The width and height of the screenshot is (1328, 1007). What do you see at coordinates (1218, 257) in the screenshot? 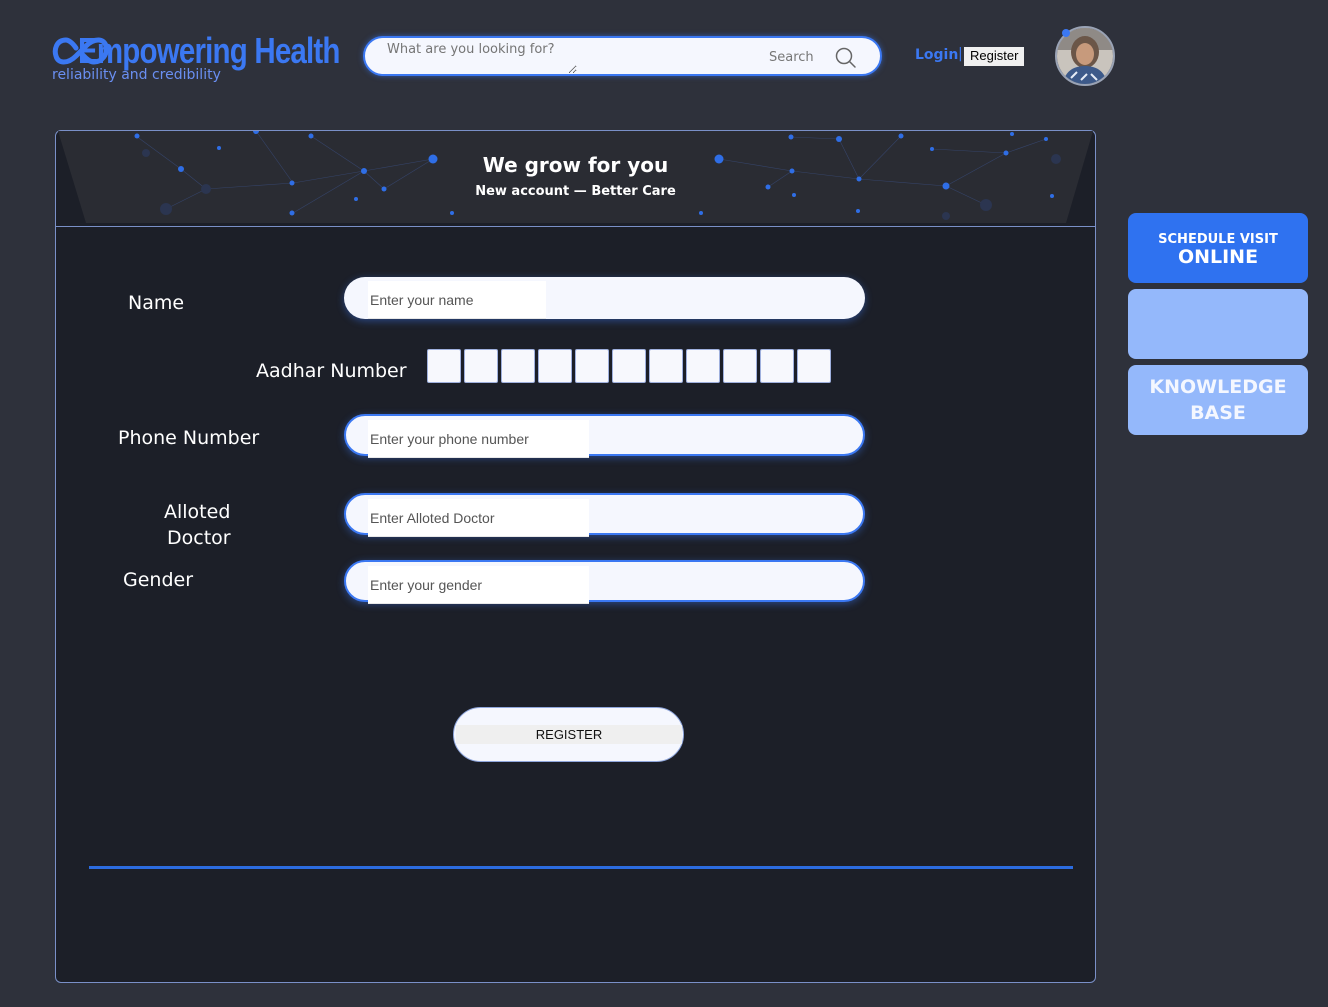
I see `schedule-online-label: ONLINE` at bounding box center [1218, 257].